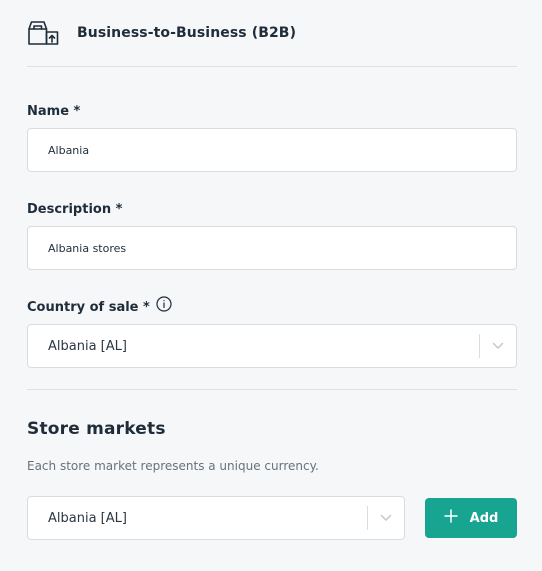 This screenshot has width=542, height=571. I want to click on add-store-market-button: Add, so click(471, 518).